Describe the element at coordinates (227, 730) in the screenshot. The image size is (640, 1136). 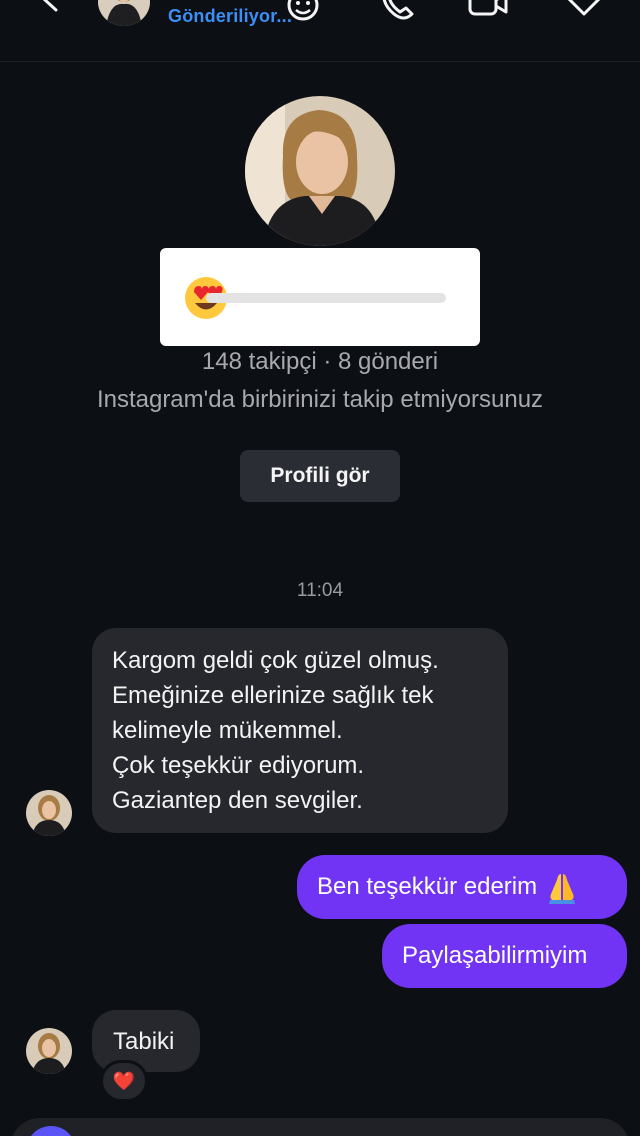
I see `message-line: kelimeyle mükemmel.` at that location.